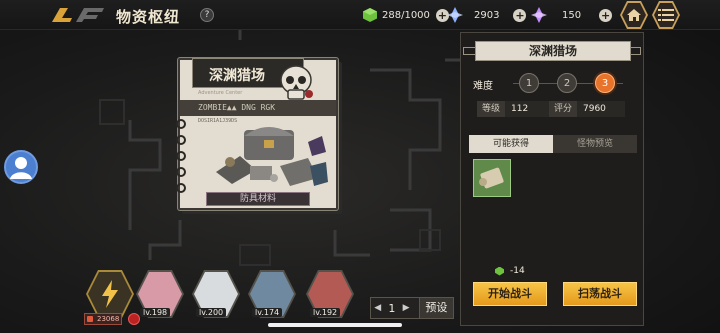 The height and width of the screenshot is (333, 720). Describe the element at coordinates (553, 51) in the screenshot. I see `panel-title: 深渊猎场` at that location.